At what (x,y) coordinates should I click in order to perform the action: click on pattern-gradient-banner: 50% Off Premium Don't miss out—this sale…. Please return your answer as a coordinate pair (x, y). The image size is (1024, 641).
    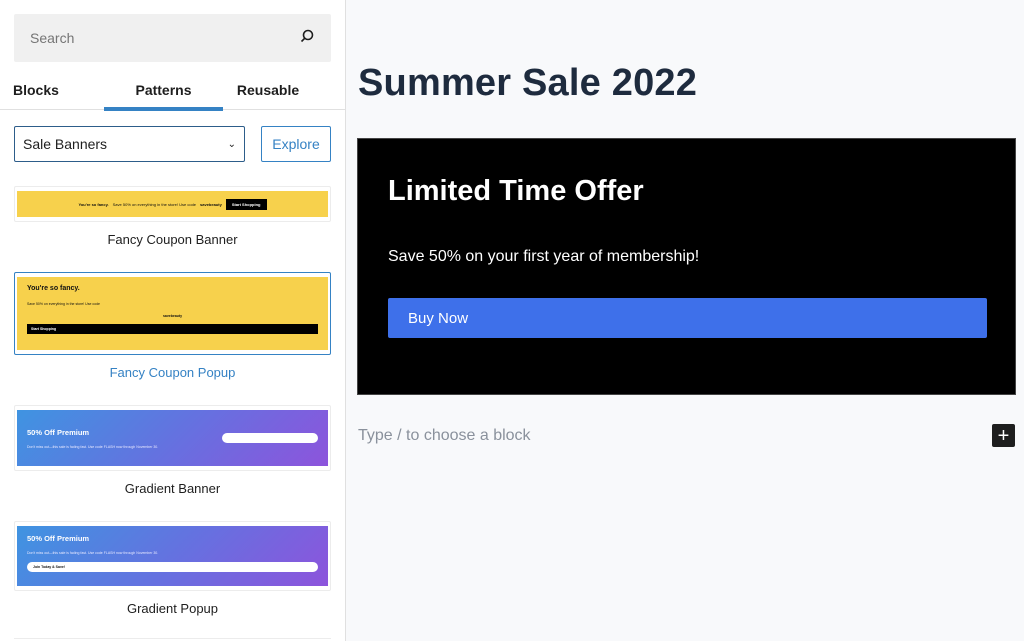
    Looking at the image, I should click on (172, 450).